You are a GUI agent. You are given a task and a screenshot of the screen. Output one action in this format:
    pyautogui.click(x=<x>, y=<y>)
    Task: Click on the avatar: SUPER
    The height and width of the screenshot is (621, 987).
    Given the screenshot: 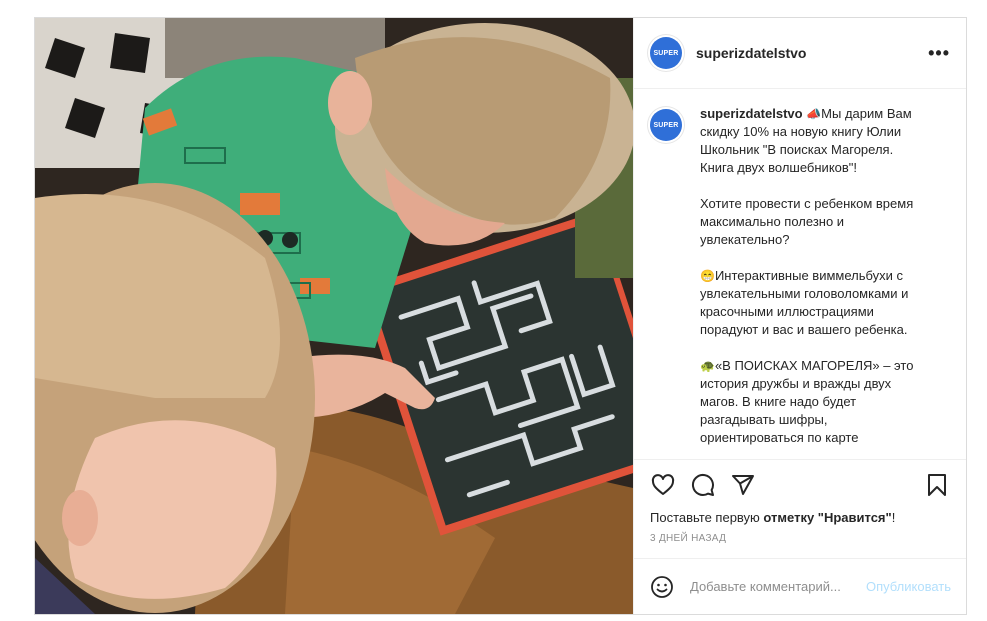 What is the action you would take?
    pyautogui.click(x=666, y=53)
    